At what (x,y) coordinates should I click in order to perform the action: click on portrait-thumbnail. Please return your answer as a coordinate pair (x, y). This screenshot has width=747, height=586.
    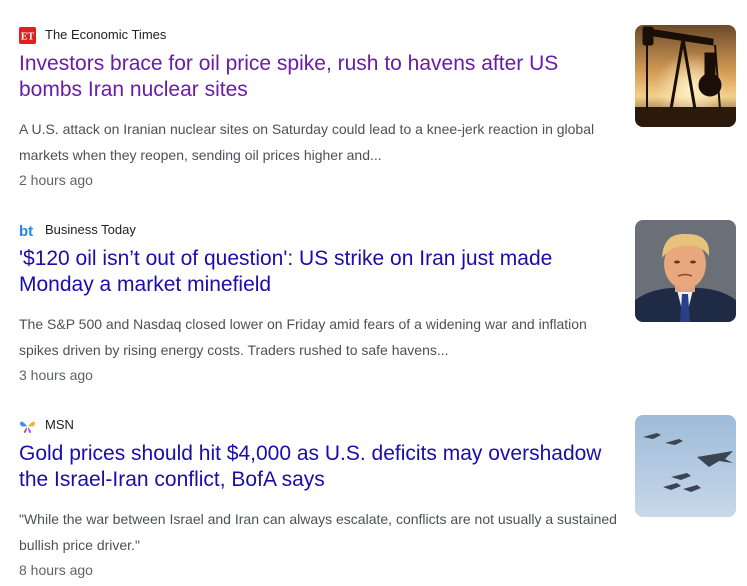
    Looking at the image, I should click on (685, 271).